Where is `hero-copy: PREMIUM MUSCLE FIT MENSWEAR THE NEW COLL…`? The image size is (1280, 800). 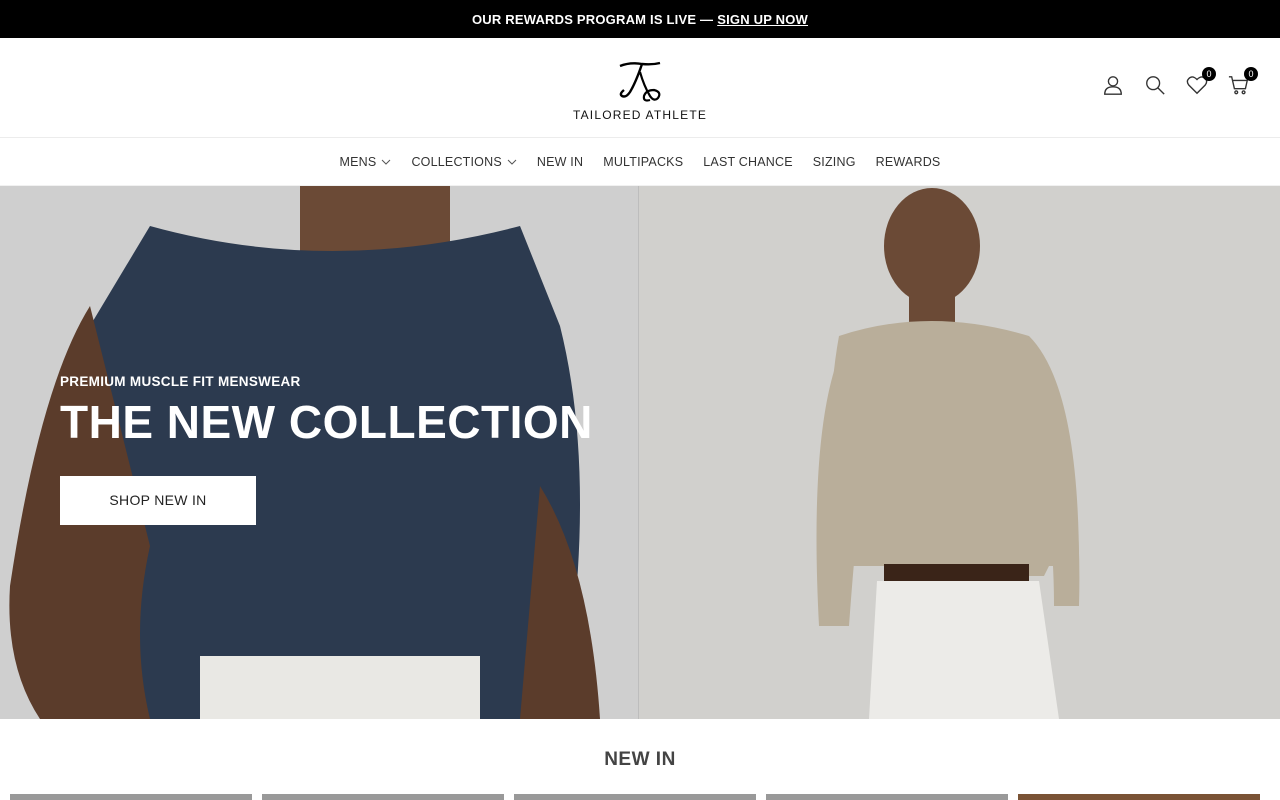 hero-copy: PREMIUM MUSCLE FIT MENSWEAR THE NEW COLL… is located at coordinates (326, 449).